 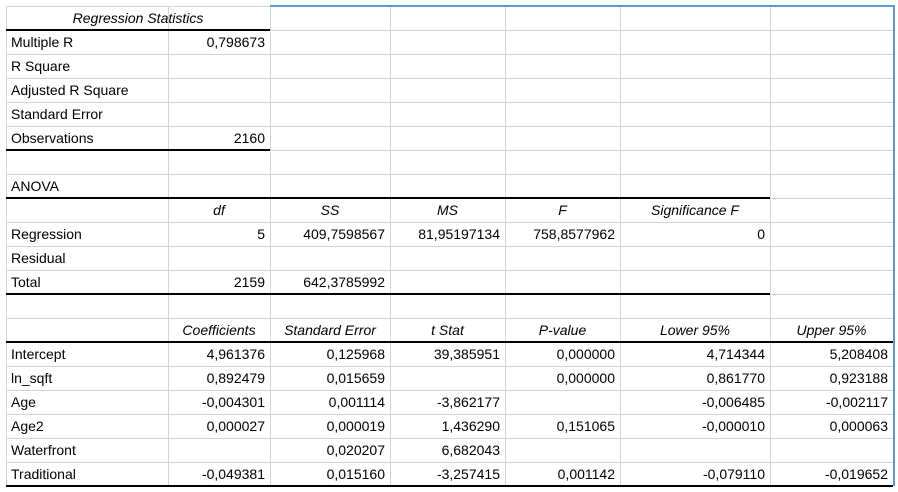 I want to click on coefficient-cell: 0,015659, so click(x=330, y=378).